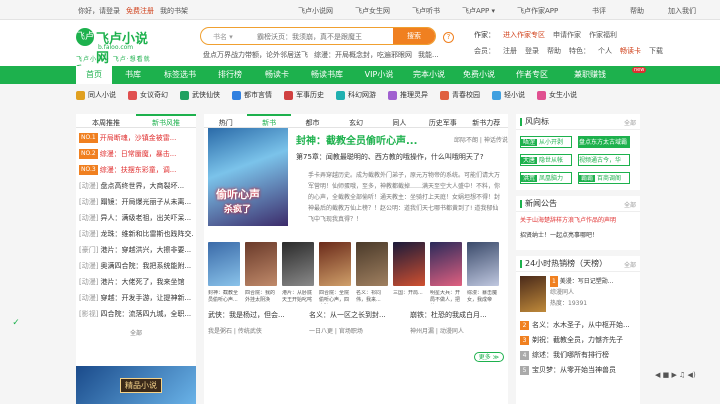 The image size is (720, 404). What do you see at coordinates (442, 120) in the screenshot?
I see `tab-history: 历史军事` at bounding box center [442, 120].